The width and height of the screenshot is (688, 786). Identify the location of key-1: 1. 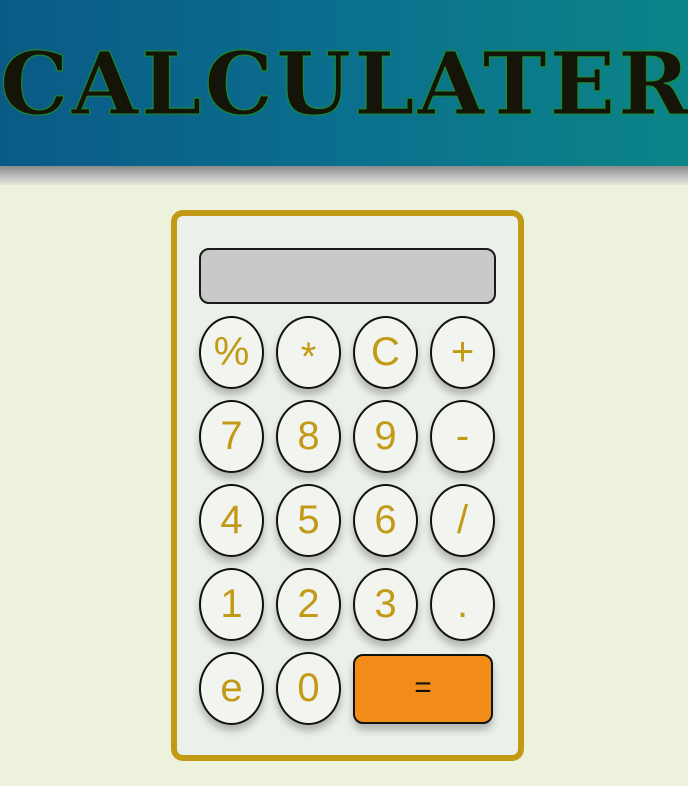
(231, 604).